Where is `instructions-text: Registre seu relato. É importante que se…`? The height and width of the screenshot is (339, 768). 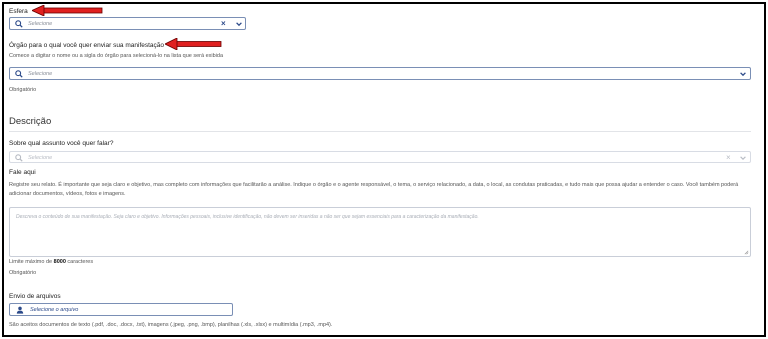
instructions-text: Registre seu relato. É importante que se… is located at coordinates (374, 189).